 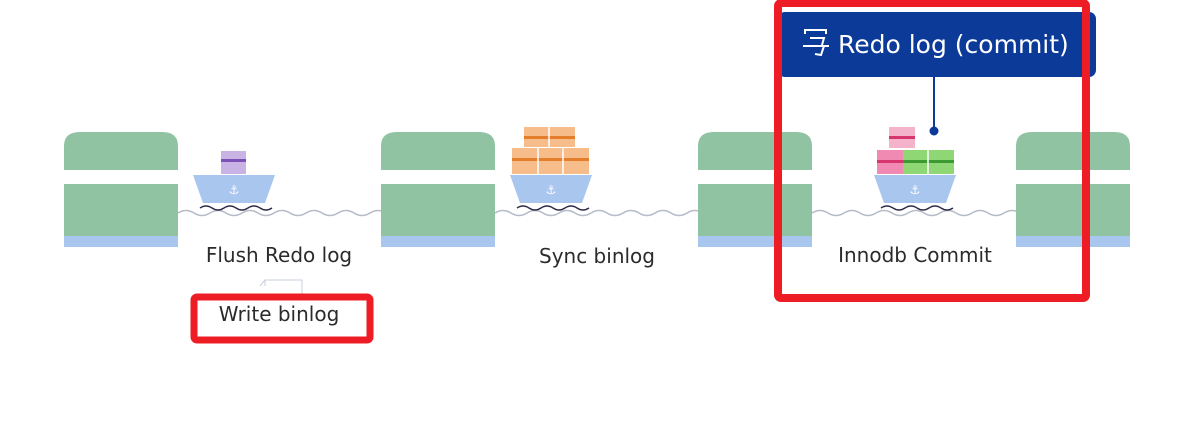 What do you see at coordinates (599, 213) in the screenshot?
I see `water-wave` at bounding box center [599, 213].